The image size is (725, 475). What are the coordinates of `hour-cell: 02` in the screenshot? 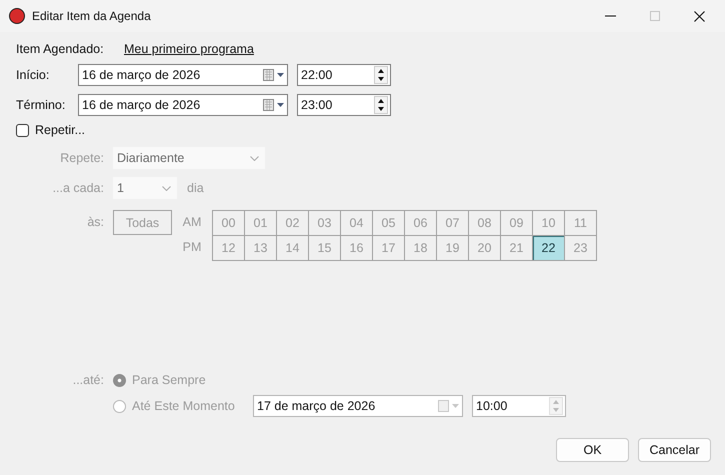 It's located at (293, 223).